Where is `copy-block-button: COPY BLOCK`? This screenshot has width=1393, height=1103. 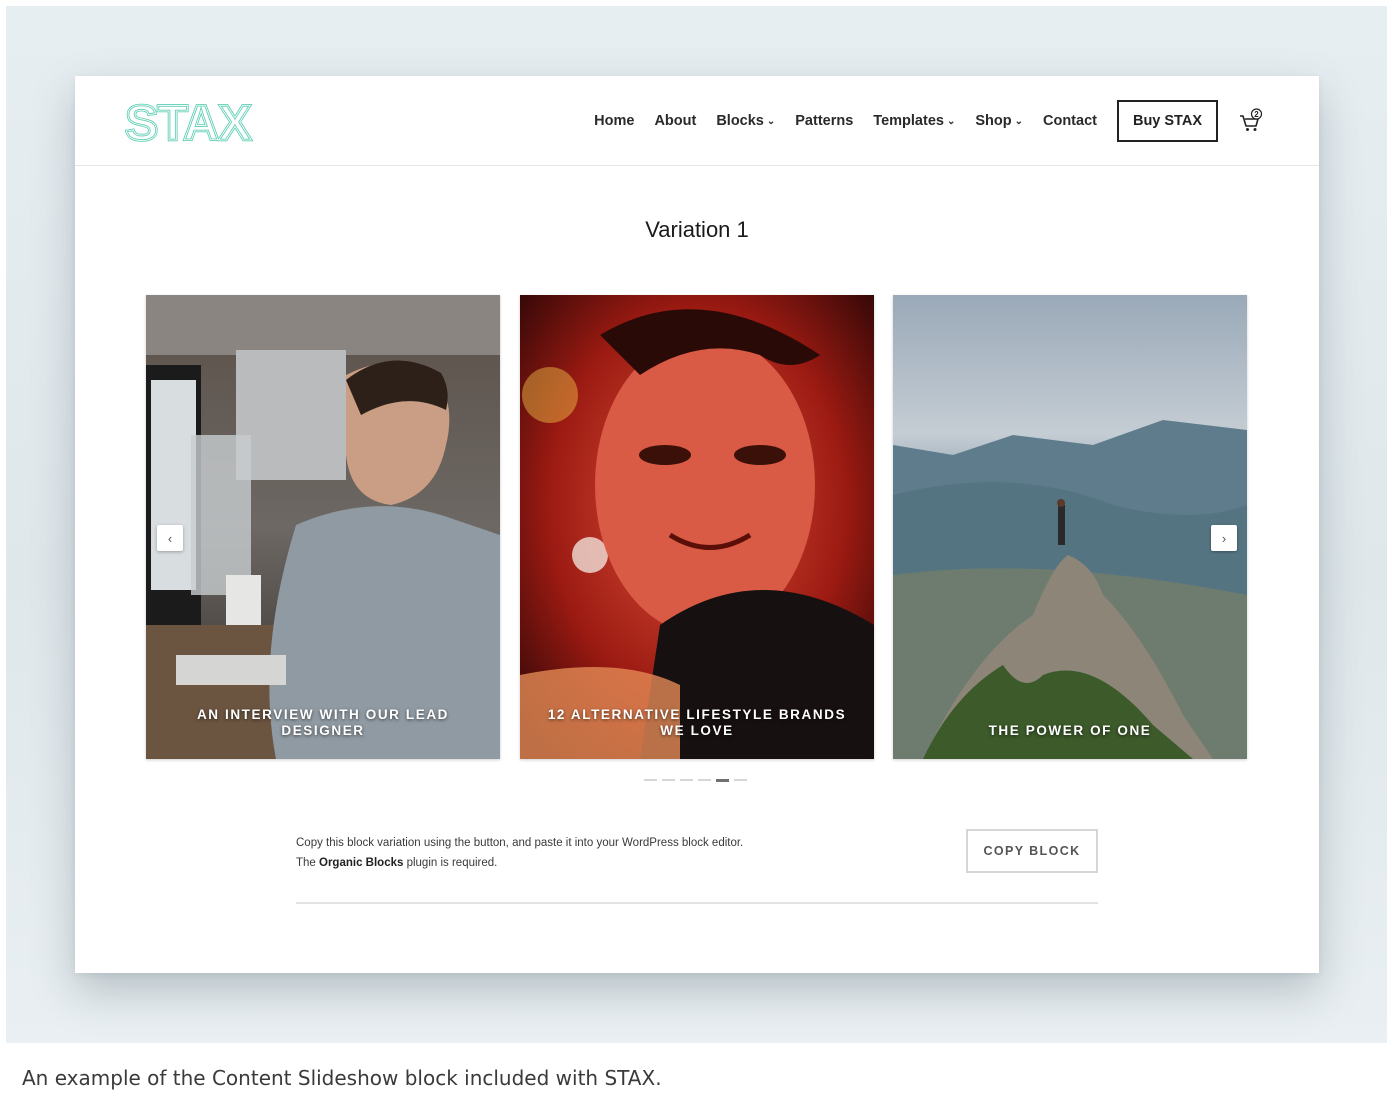
copy-block-button: COPY BLOCK is located at coordinates (1032, 851).